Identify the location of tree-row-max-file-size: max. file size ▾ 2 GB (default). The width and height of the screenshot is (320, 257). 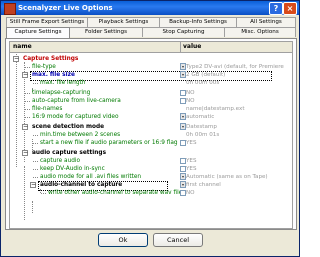
(151, 75).